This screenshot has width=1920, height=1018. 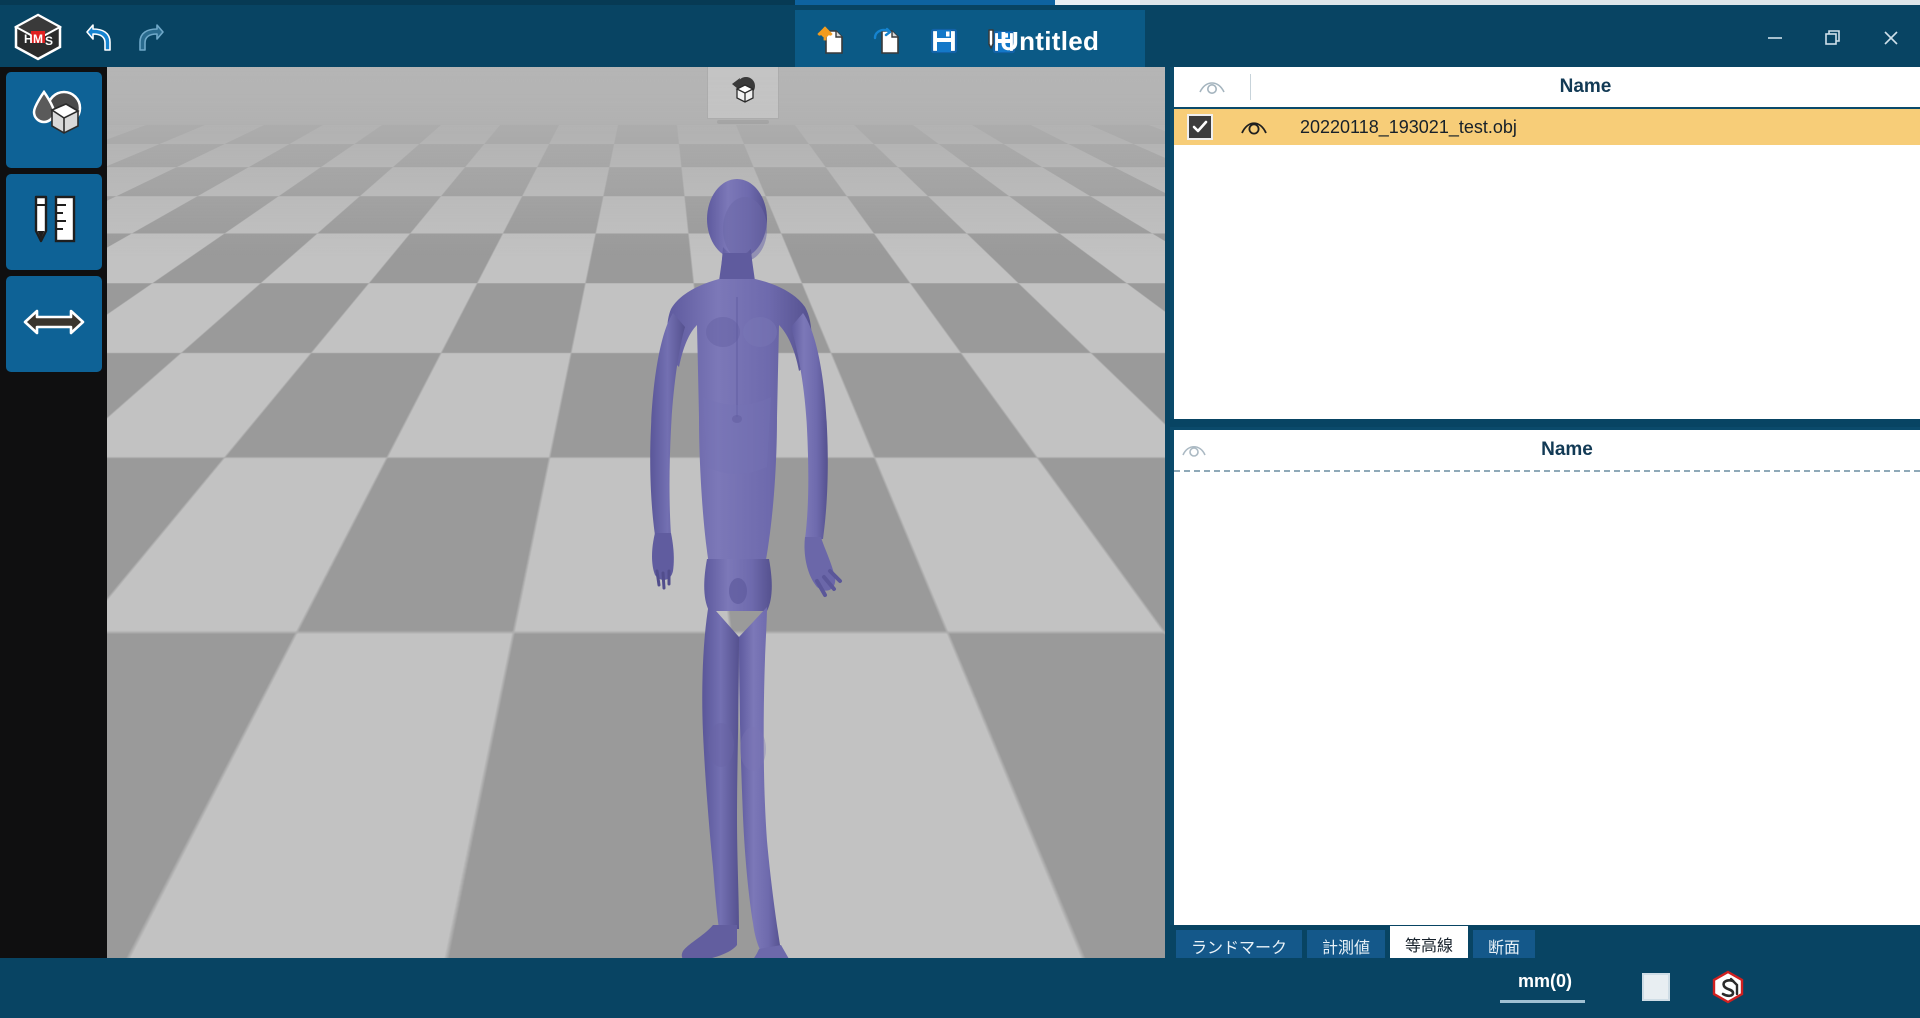 I want to click on double-arrow-icon, so click(x=54, y=324).